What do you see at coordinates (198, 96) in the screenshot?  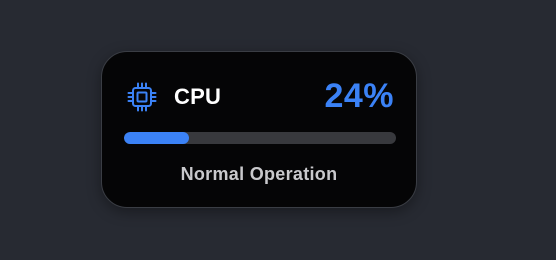 I see `widget-title: CPU` at bounding box center [198, 96].